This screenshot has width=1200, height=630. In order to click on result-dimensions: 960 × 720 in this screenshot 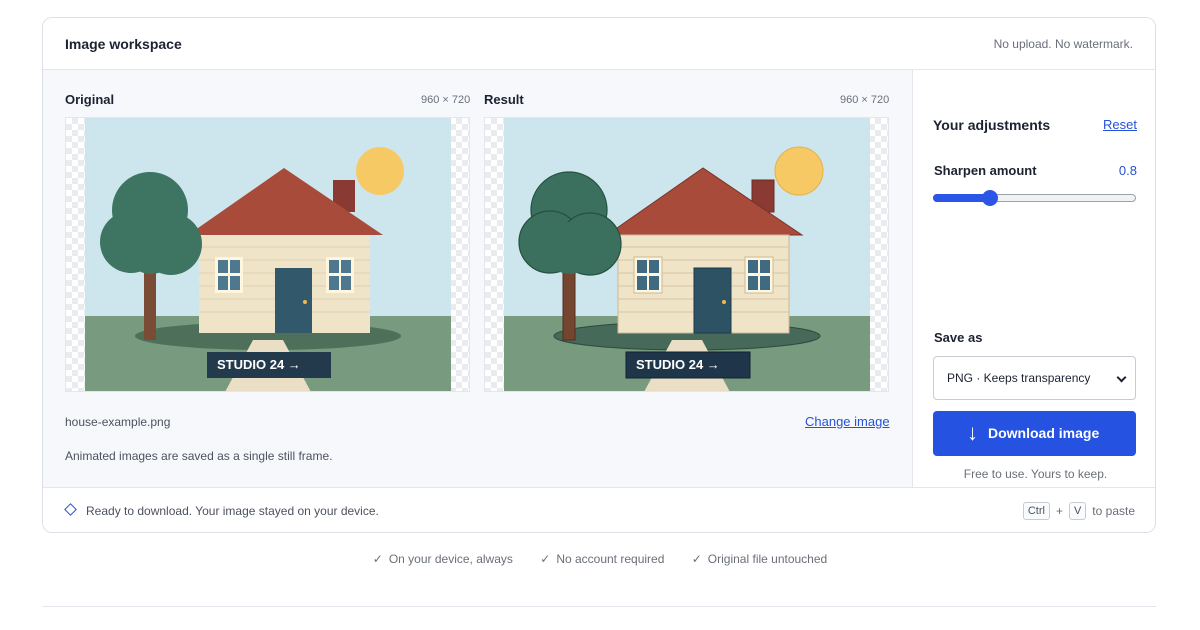, I will do `click(865, 100)`.